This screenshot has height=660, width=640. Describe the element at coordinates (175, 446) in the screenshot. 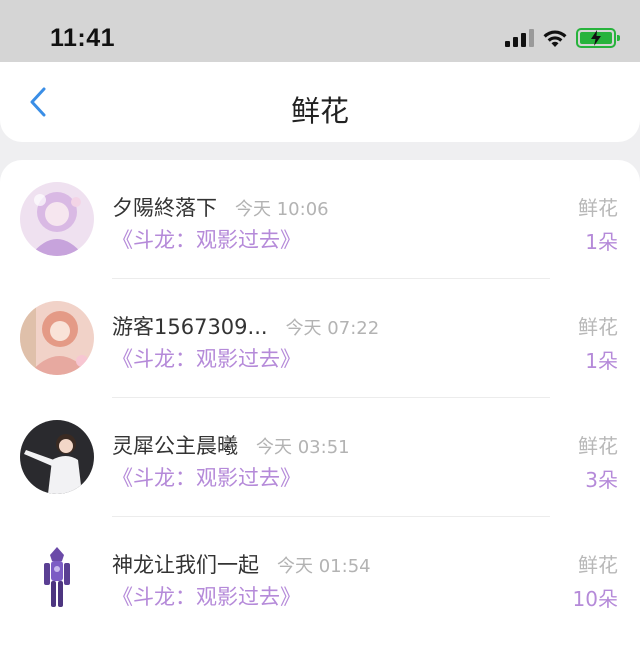

I see `user-name: 灵犀公主晨曦` at that location.